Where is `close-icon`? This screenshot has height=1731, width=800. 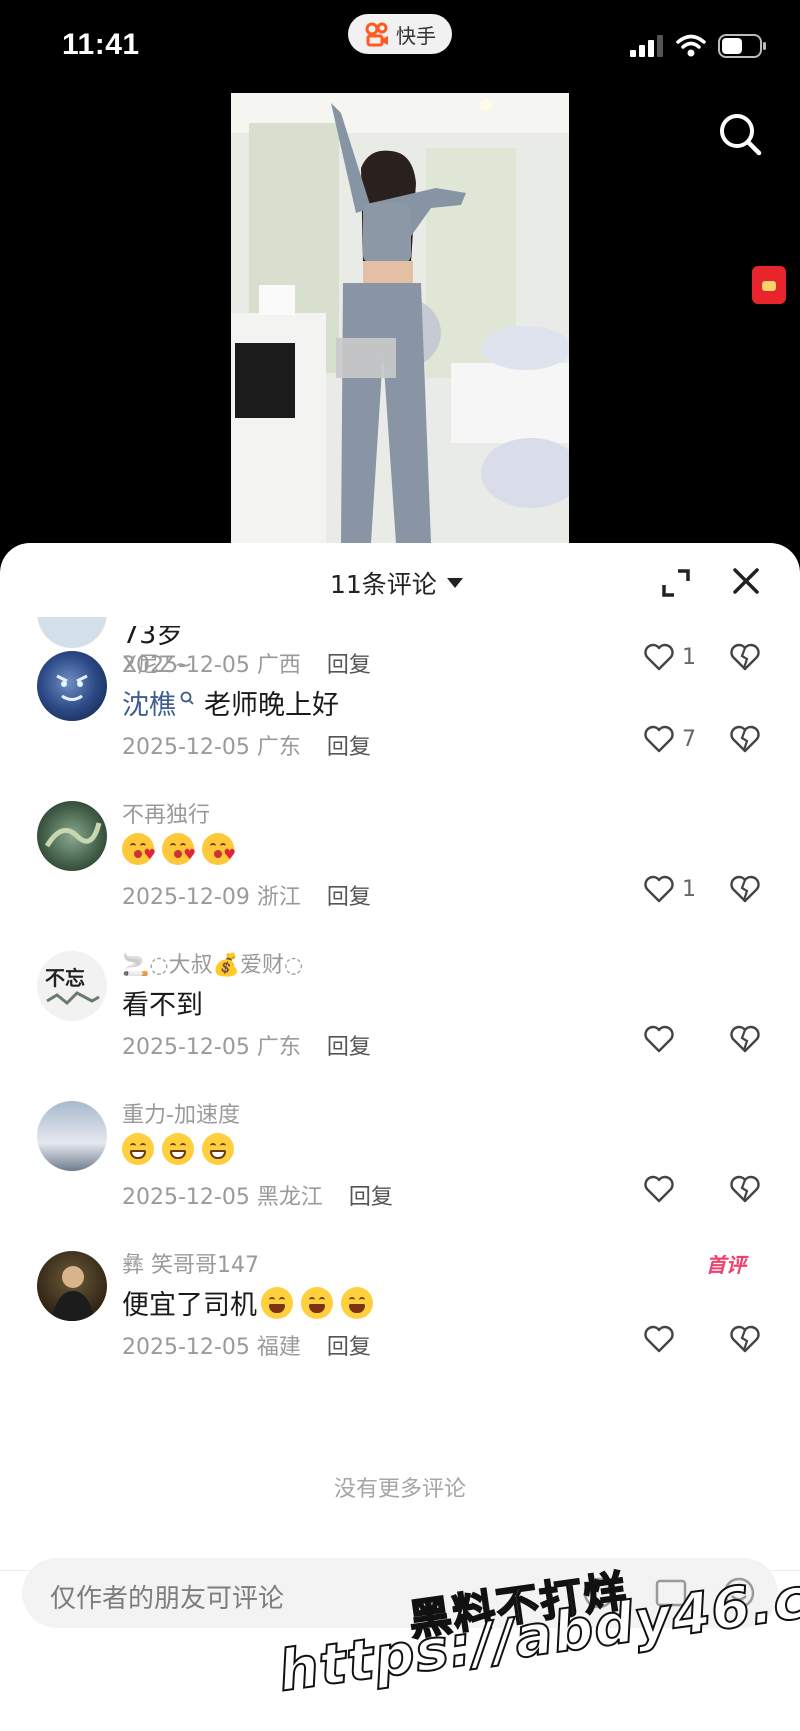
close-icon is located at coordinates (746, 581).